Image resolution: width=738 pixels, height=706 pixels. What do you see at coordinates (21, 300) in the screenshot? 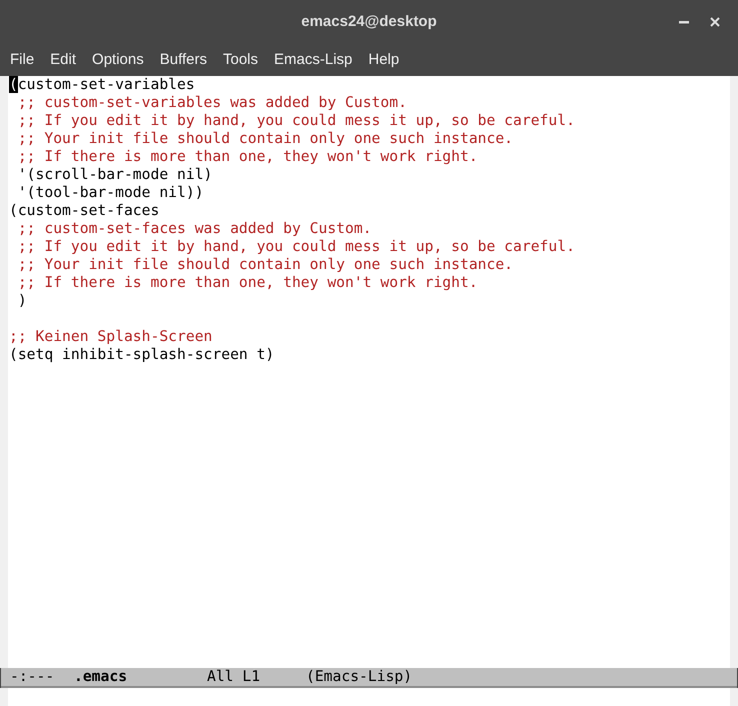
I see `code-line: )` at bounding box center [21, 300].